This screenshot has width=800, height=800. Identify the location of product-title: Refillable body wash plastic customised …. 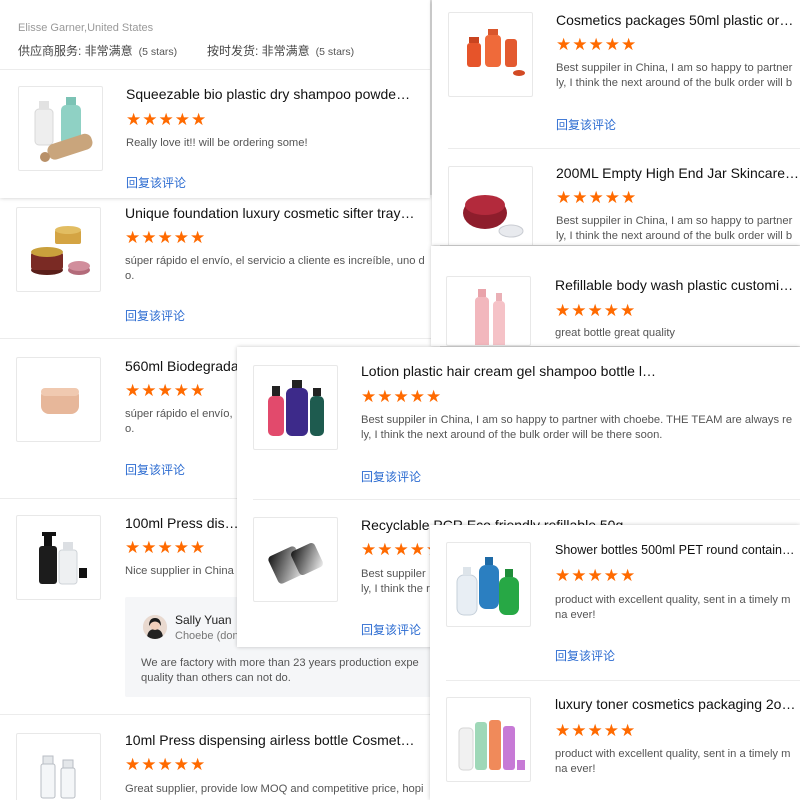
(677, 285).